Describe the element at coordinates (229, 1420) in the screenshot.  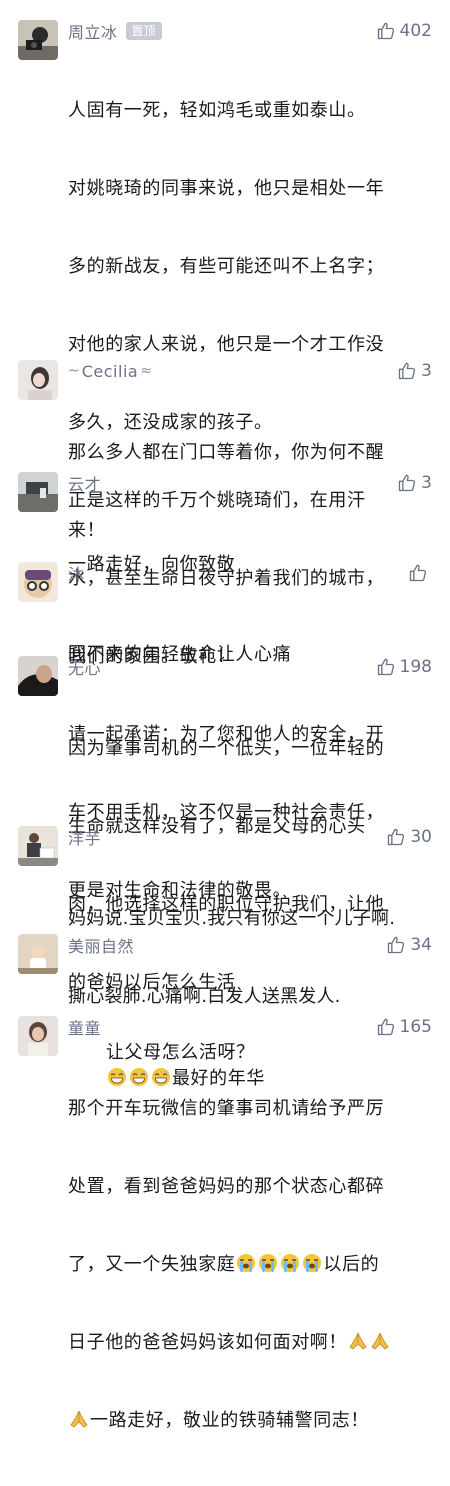
I see `comment-text-segment: 一路走好，敬业的铁骑辅警同志！` at that location.